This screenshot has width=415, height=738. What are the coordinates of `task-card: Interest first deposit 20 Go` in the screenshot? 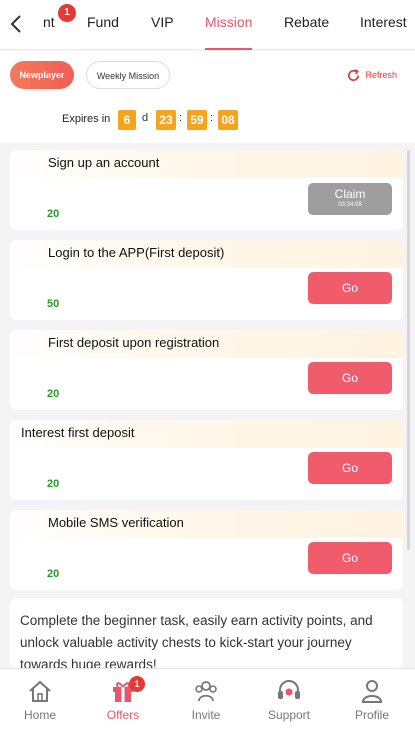 It's located at (206, 460).